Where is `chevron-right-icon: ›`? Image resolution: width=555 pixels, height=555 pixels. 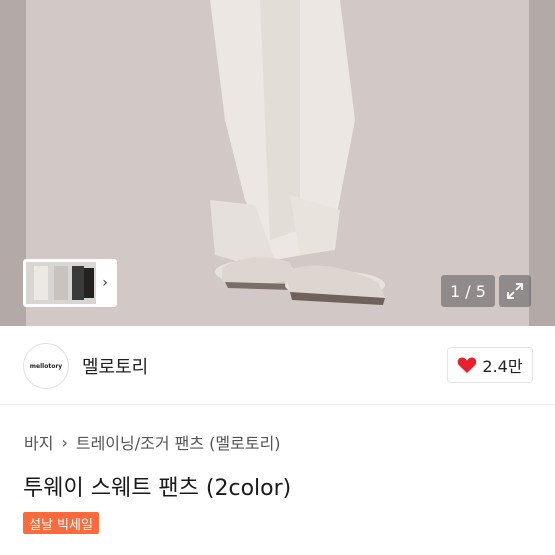 chevron-right-icon: › is located at coordinates (64, 442).